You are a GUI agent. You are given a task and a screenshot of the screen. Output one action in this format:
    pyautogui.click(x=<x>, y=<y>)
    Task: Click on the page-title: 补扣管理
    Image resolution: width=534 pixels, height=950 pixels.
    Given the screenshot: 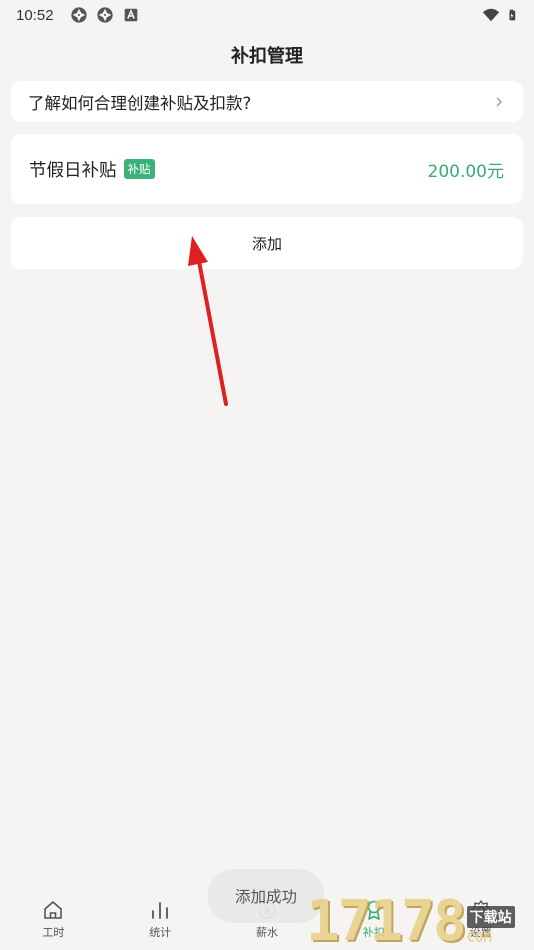 What is the action you would take?
    pyautogui.click(x=267, y=56)
    